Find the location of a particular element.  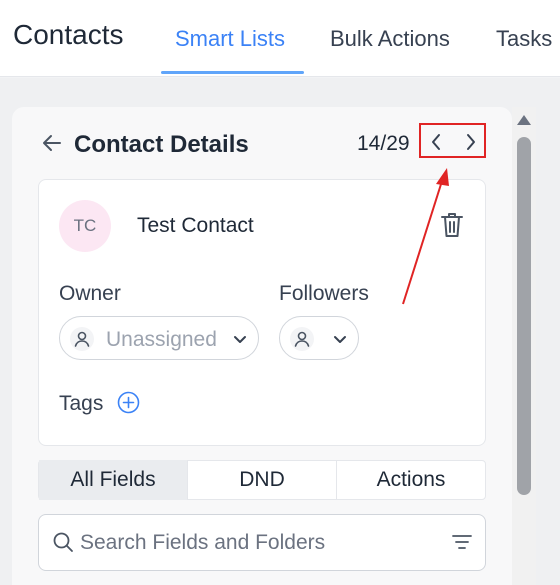

tab-tasks: Tasks is located at coordinates (524, 39).